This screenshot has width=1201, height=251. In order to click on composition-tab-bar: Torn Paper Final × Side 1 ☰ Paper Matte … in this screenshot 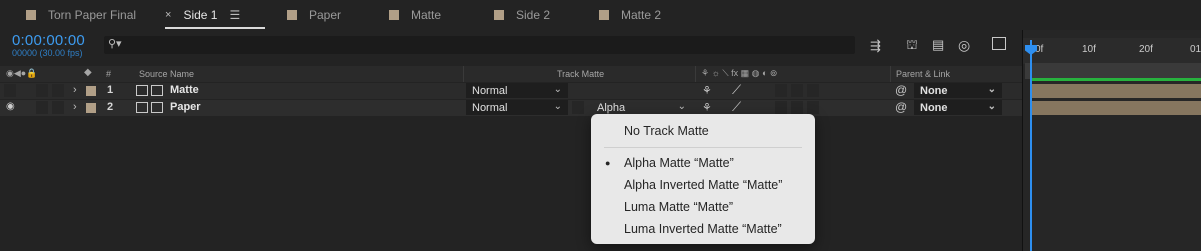, I will do `click(600, 15)`.